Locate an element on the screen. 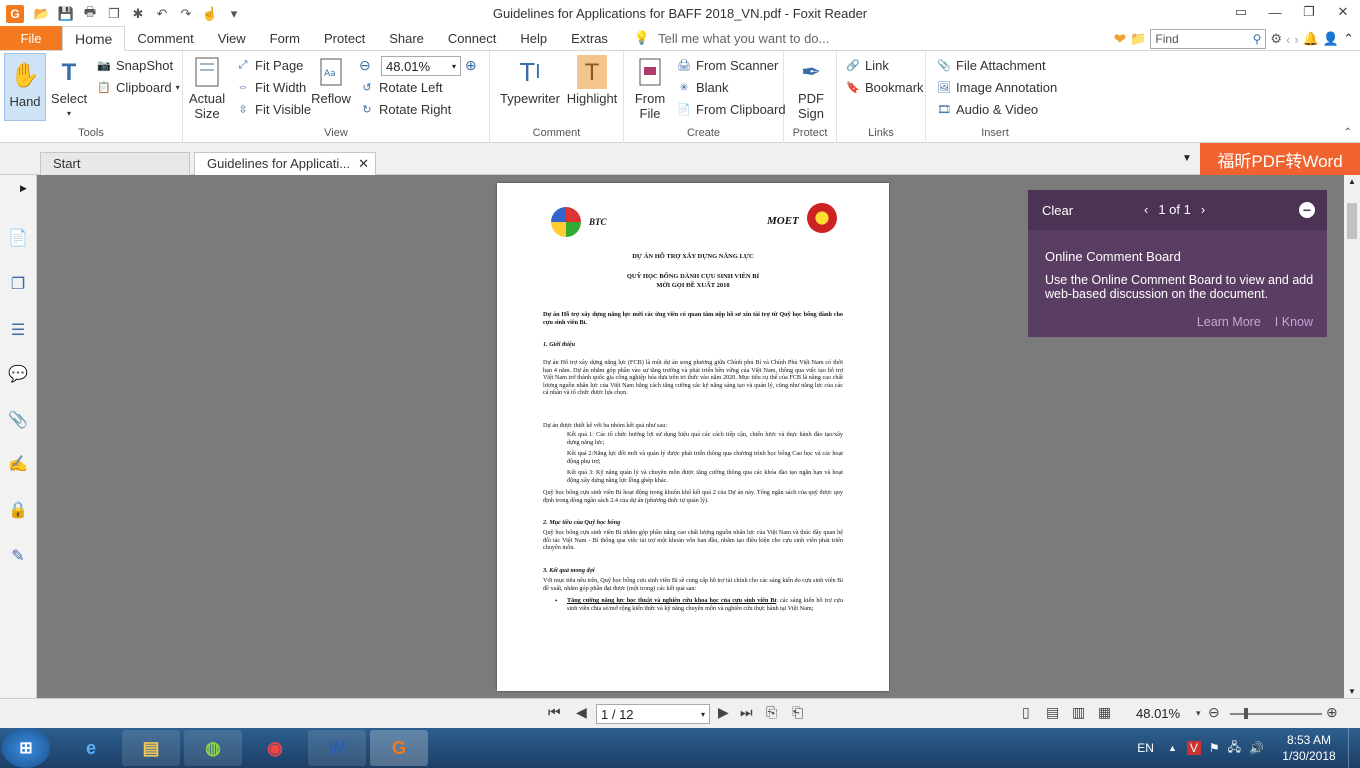 Image resolution: width=1360 pixels, height=768 pixels. chrome-icon: ◉ is located at coordinates (275, 748).